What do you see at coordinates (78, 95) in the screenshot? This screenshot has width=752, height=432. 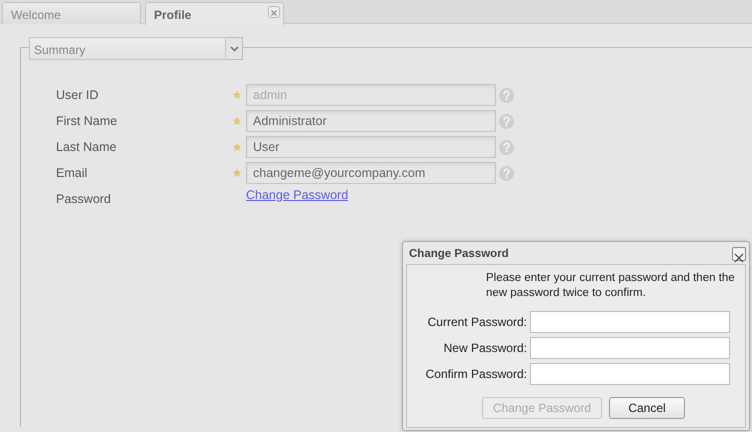 I see `field-label: User ID` at bounding box center [78, 95].